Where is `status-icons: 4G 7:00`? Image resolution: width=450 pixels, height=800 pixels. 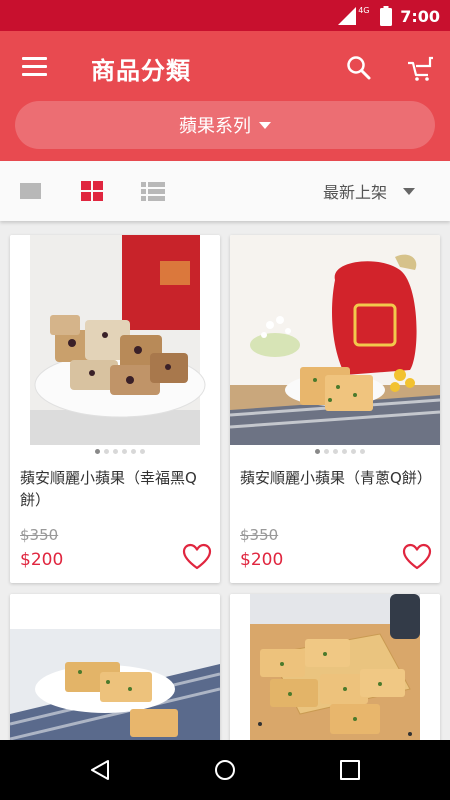 status-icons: 4G 7:00 is located at coordinates (389, 16).